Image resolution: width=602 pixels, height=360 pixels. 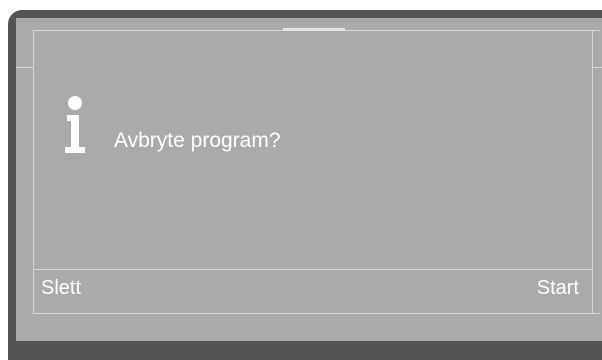 I want to click on softkey-start: Start, so click(x=558, y=288).